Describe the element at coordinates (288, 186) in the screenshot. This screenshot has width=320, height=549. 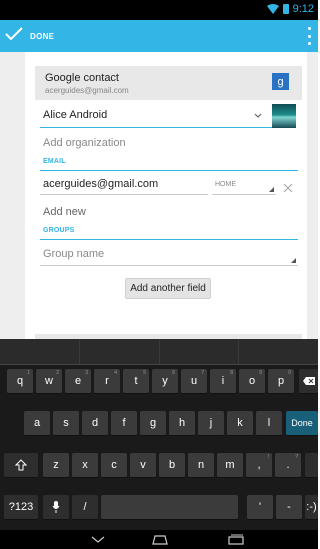
I see `remove-email-icon` at that location.